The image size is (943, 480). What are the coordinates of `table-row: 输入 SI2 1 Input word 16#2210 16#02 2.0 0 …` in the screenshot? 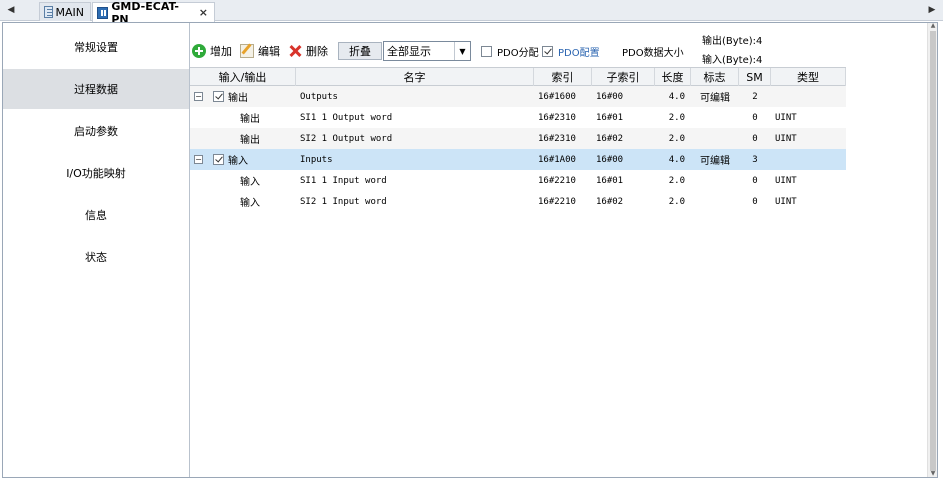 It's located at (518, 201).